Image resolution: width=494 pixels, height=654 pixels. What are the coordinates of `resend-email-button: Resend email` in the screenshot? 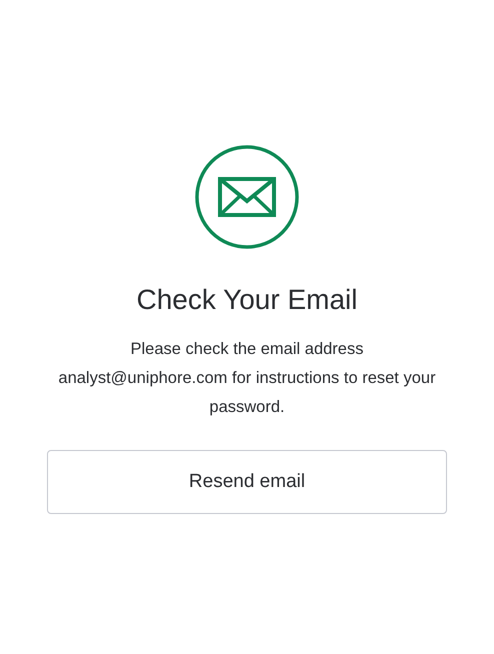 It's located at (247, 482).